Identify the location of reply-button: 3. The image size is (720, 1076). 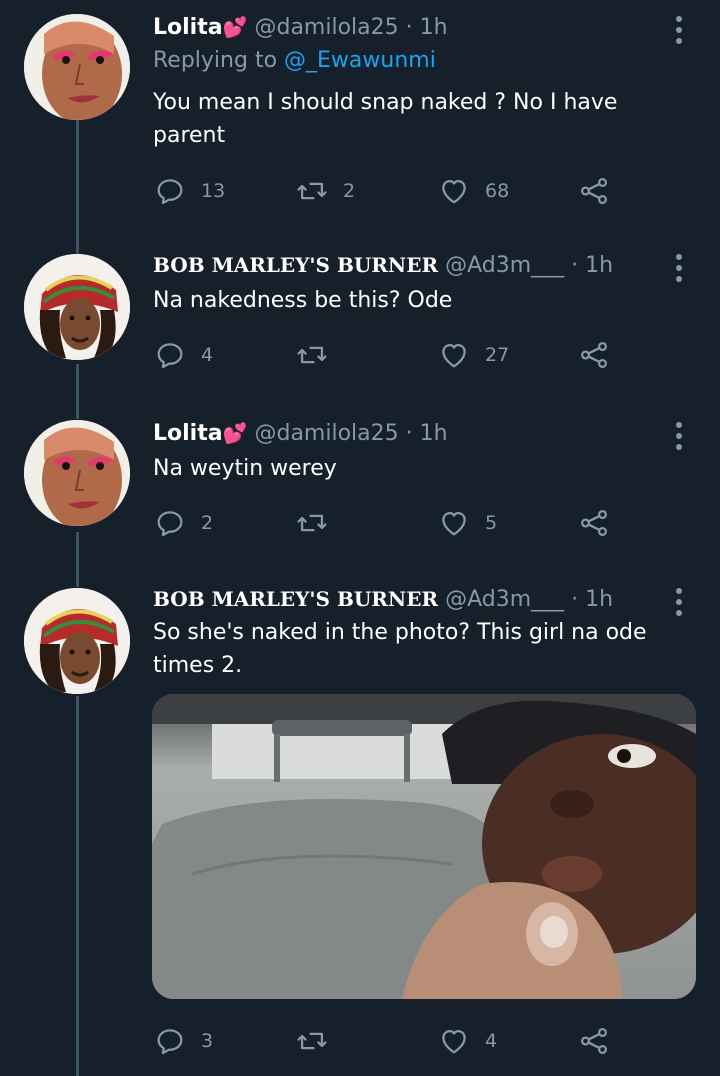
(183, 1041).